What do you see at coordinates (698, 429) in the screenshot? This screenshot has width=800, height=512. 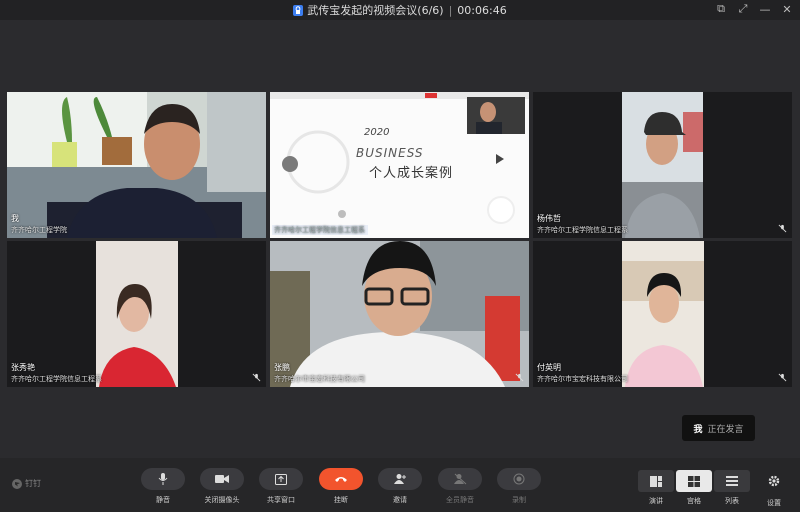 I see `speaker-name: 我` at bounding box center [698, 429].